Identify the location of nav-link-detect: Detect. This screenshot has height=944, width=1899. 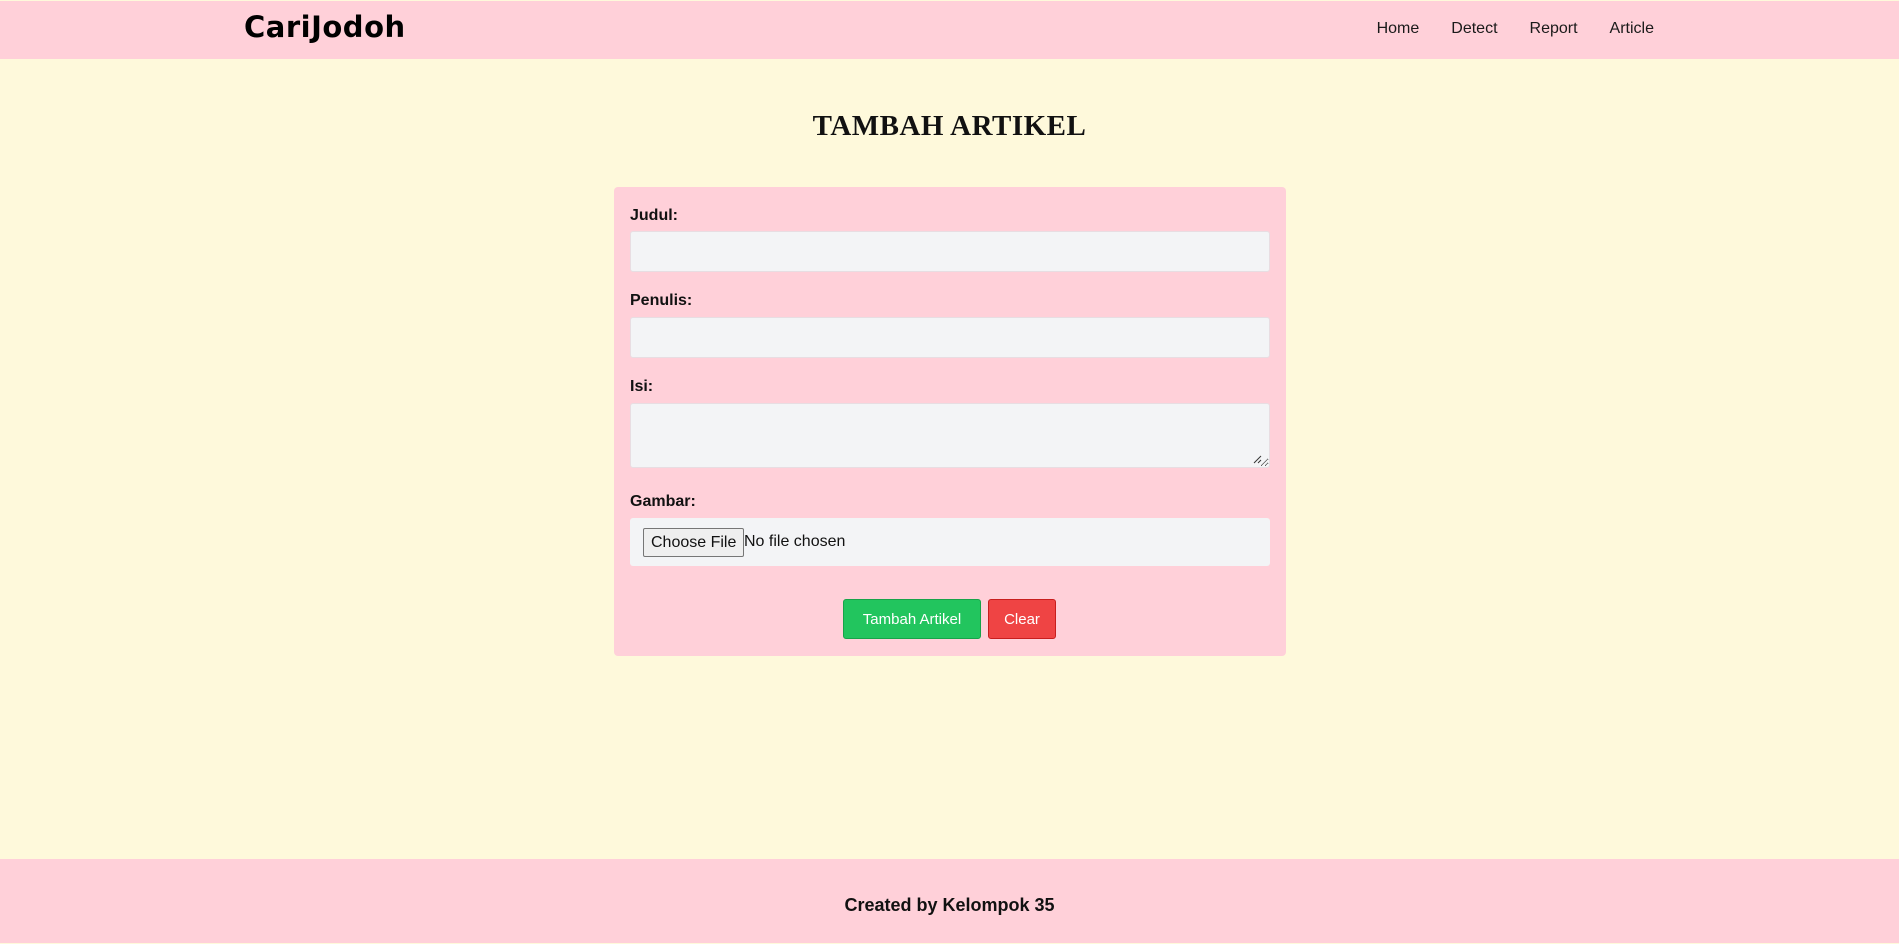
(1474, 29).